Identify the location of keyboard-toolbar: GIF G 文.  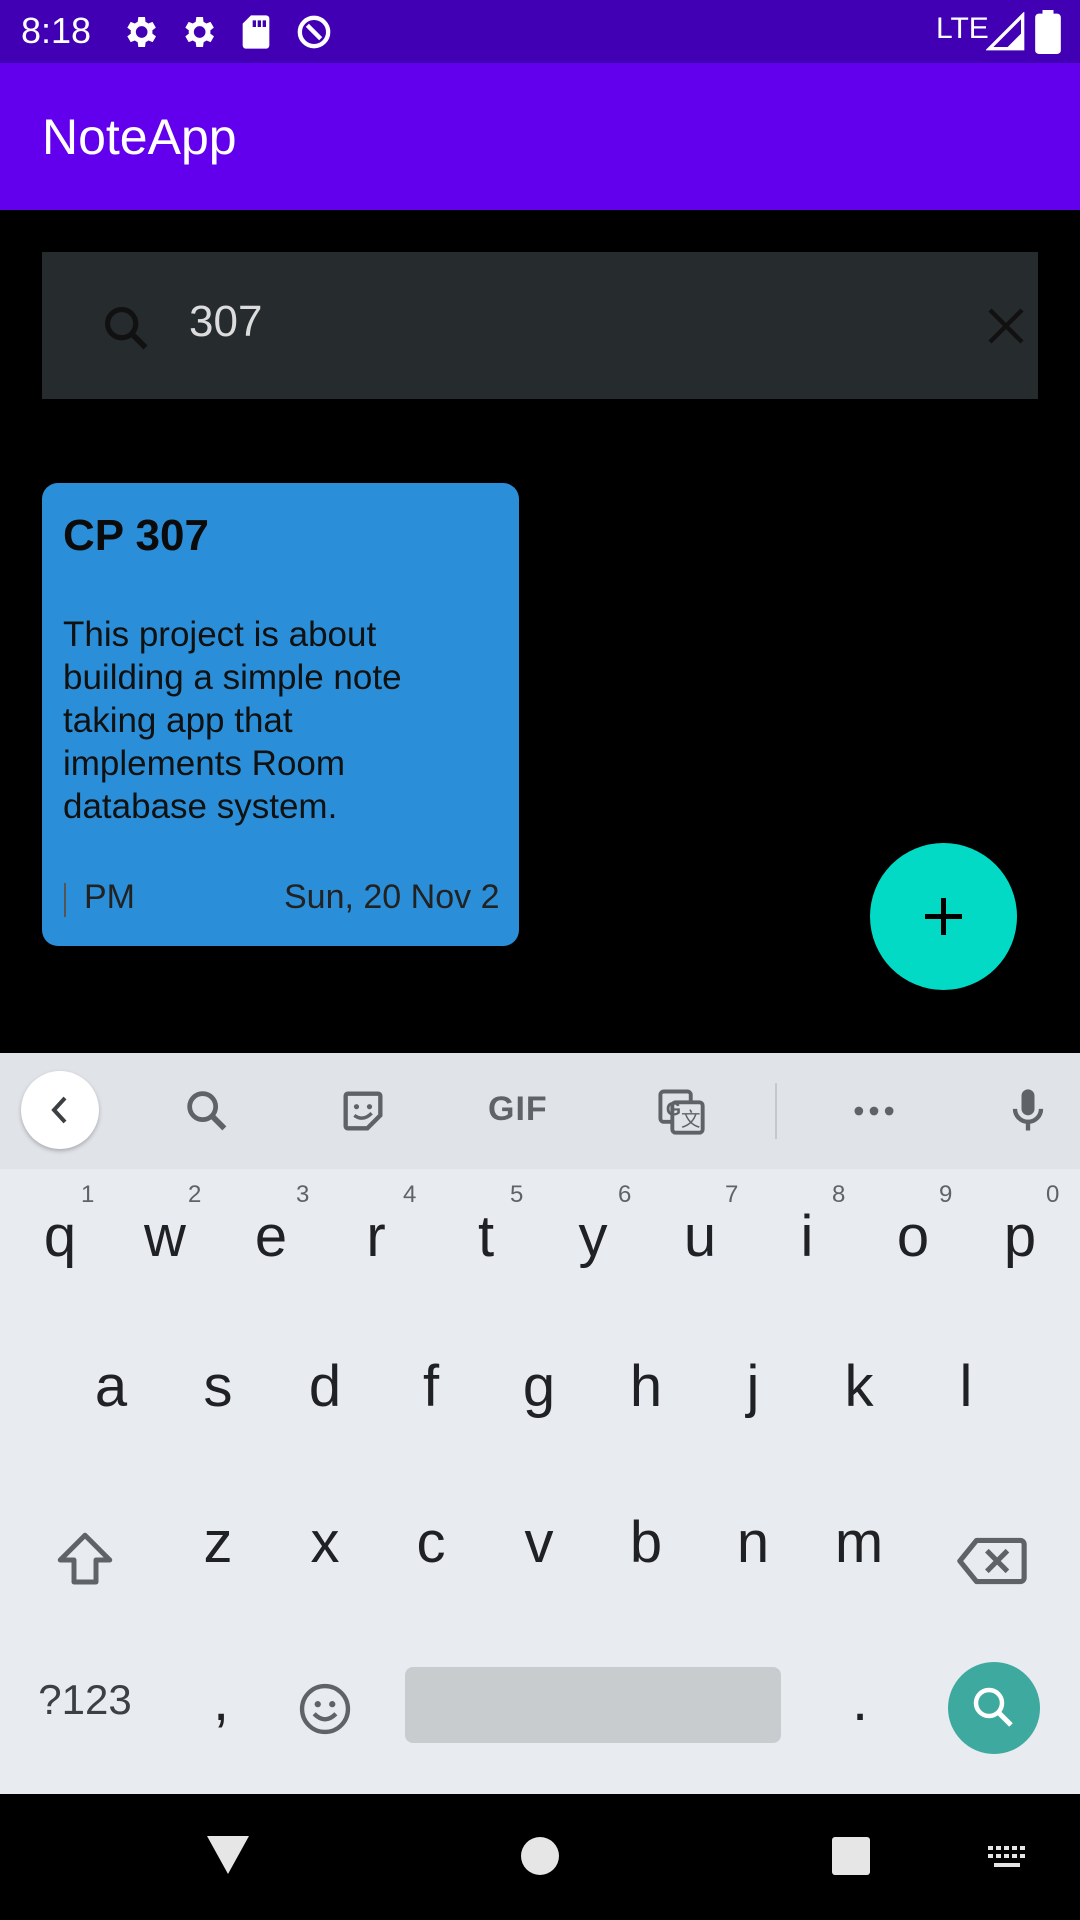
(540, 1111).